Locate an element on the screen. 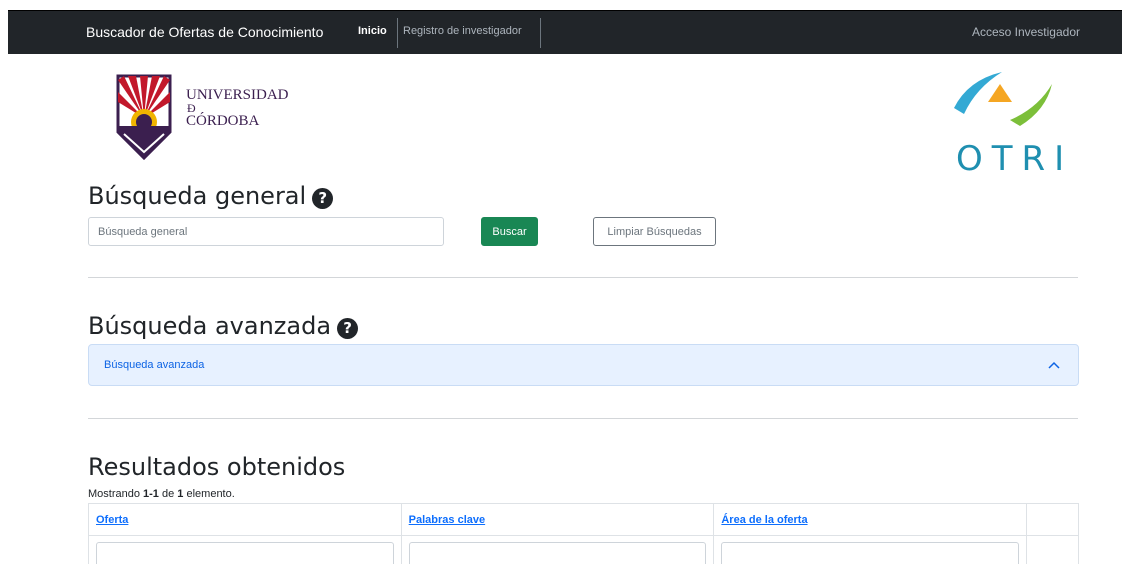 This screenshot has width=1130, height=564. nav-link-inicio: Inicio is located at coordinates (372, 31).